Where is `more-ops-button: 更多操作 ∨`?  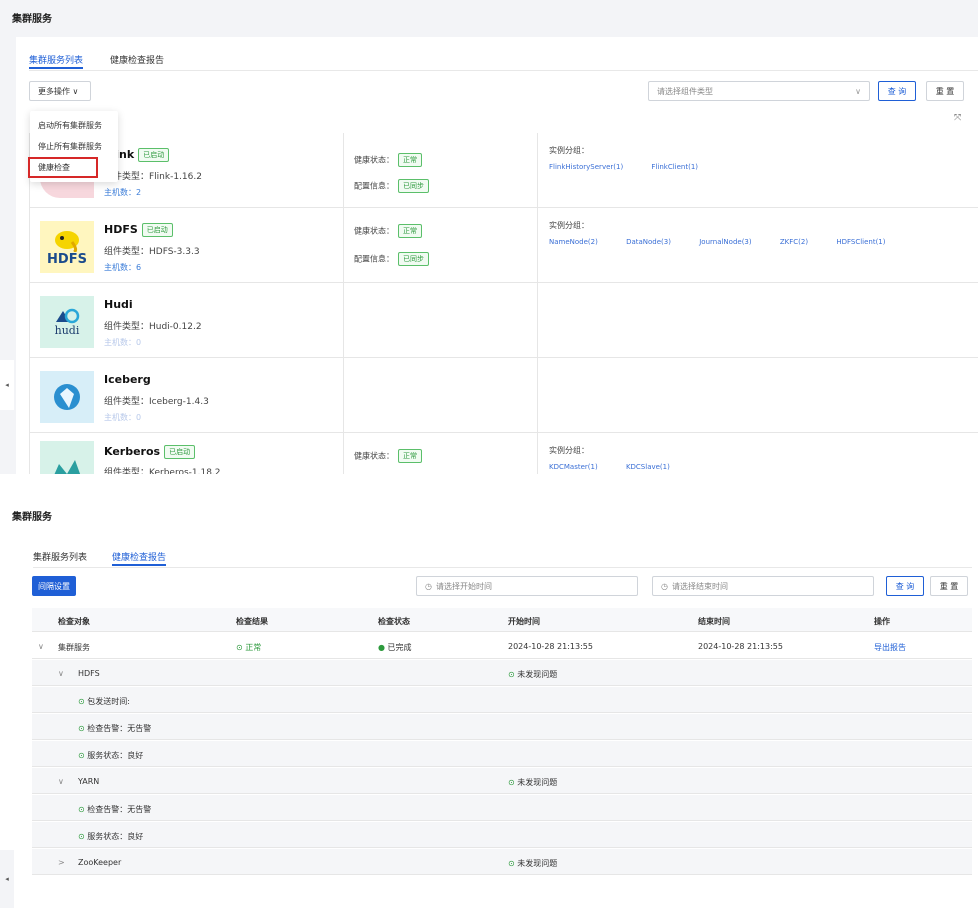 more-ops-button: 更多操作 ∨ is located at coordinates (60, 91).